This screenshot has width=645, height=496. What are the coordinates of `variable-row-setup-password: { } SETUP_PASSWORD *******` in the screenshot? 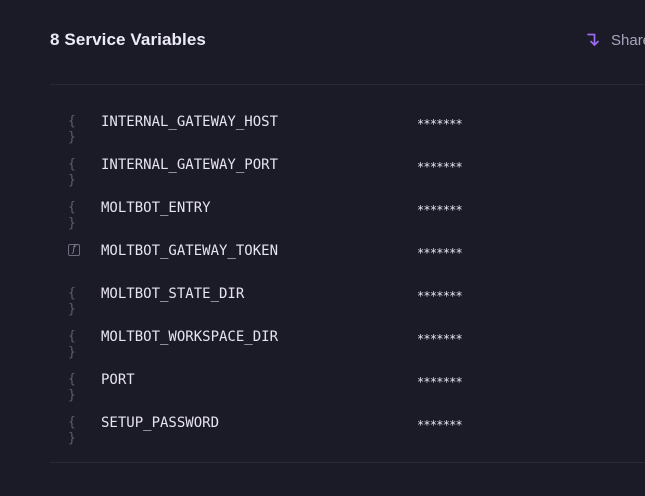 It's located at (347, 424).